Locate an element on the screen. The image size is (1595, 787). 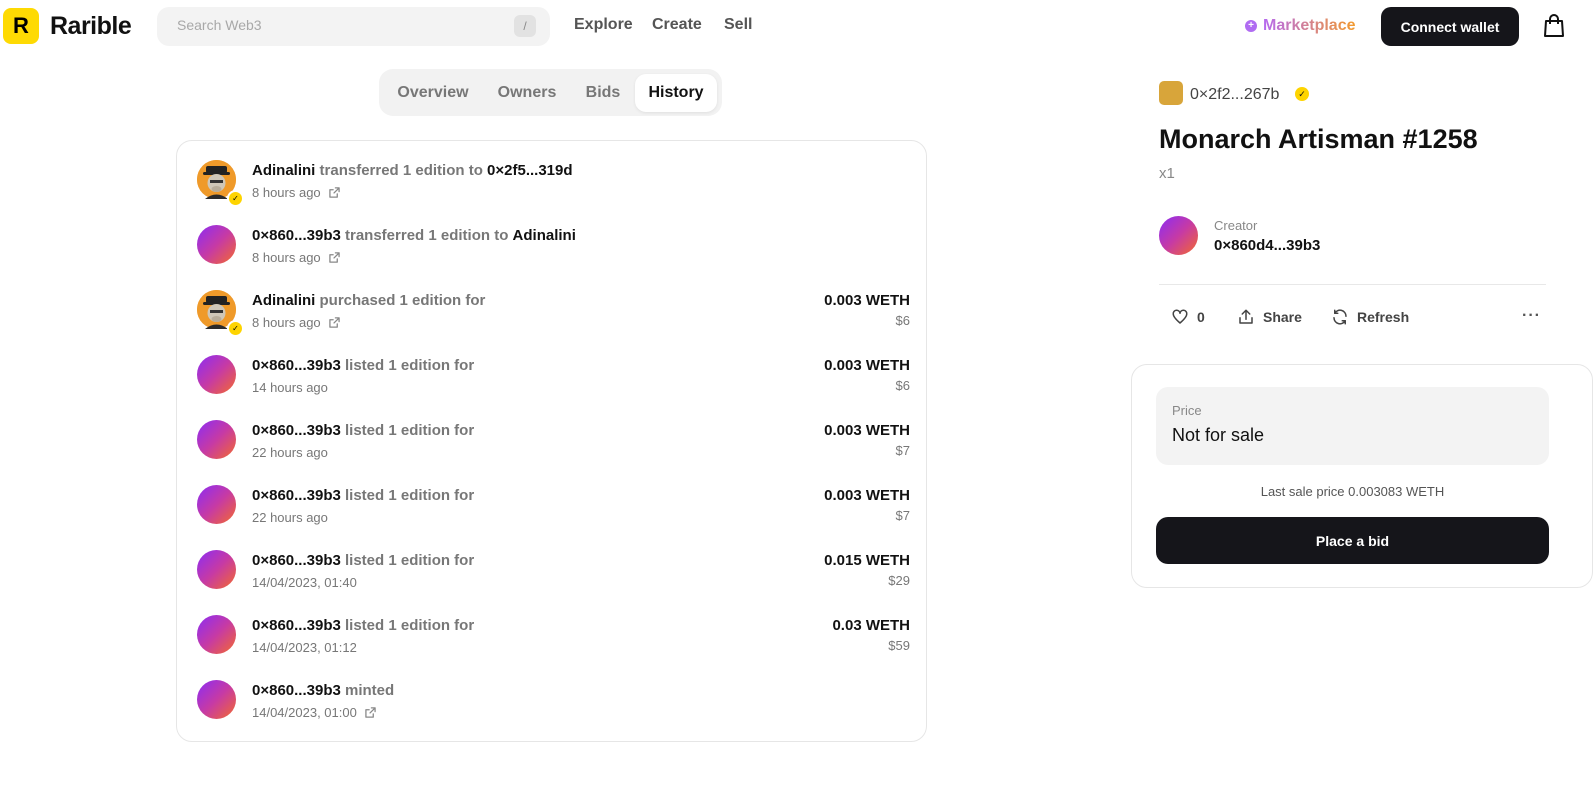
heart-icon is located at coordinates (1180, 316).